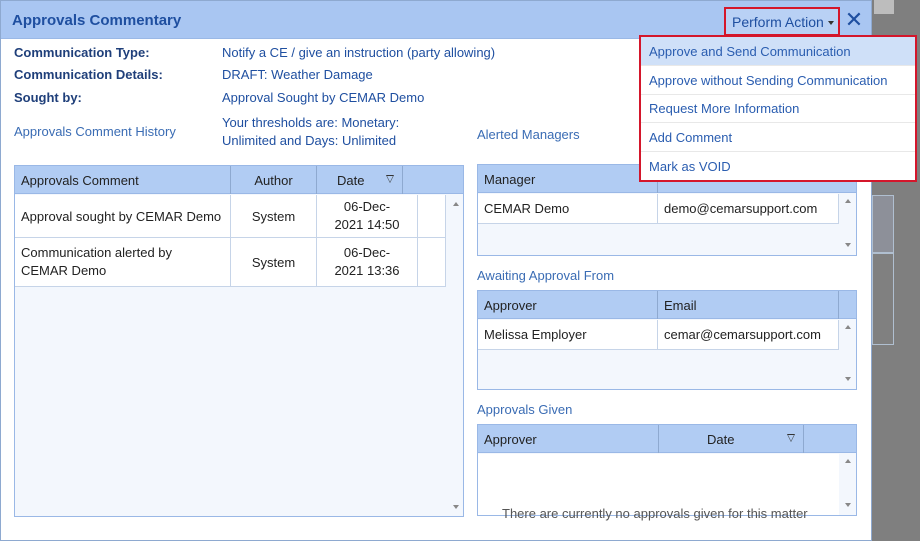 The width and height of the screenshot is (920, 541). I want to click on grid-header: Approver Email, so click(667, 305).